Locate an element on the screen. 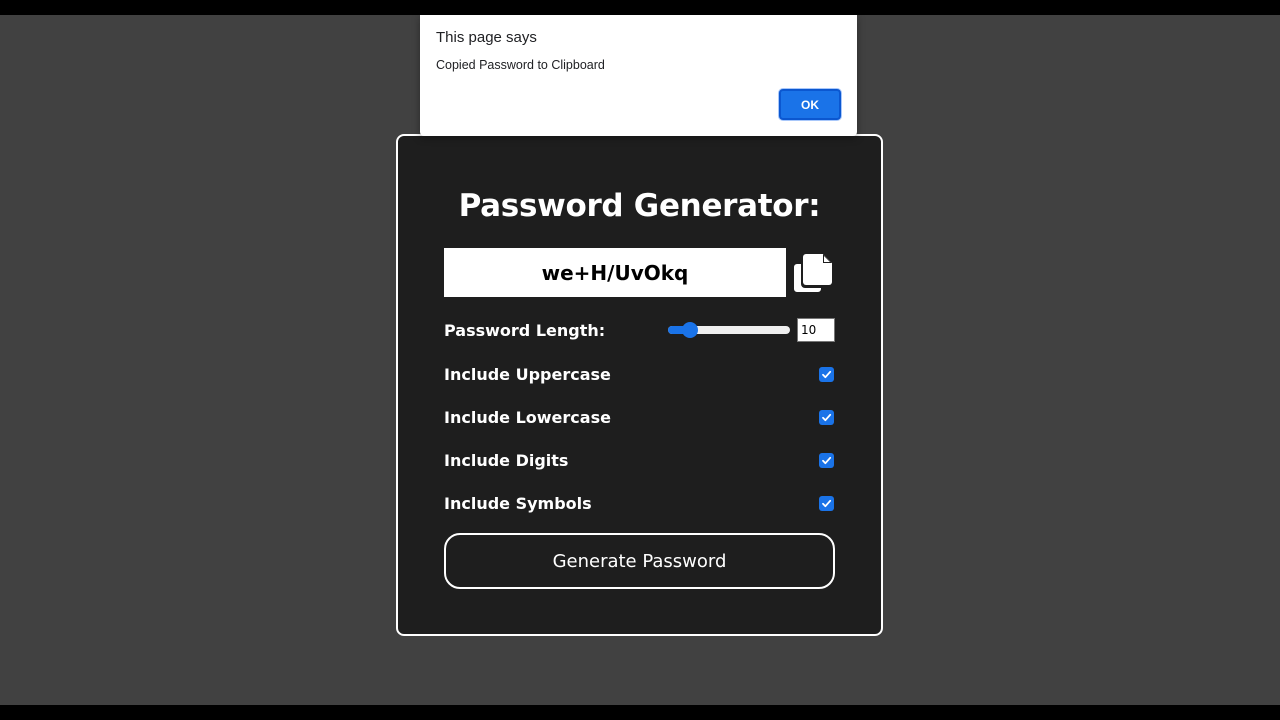 This screenshot has width=1280, height=720. lowercase-checkbox is located at coordinates (826, 417).